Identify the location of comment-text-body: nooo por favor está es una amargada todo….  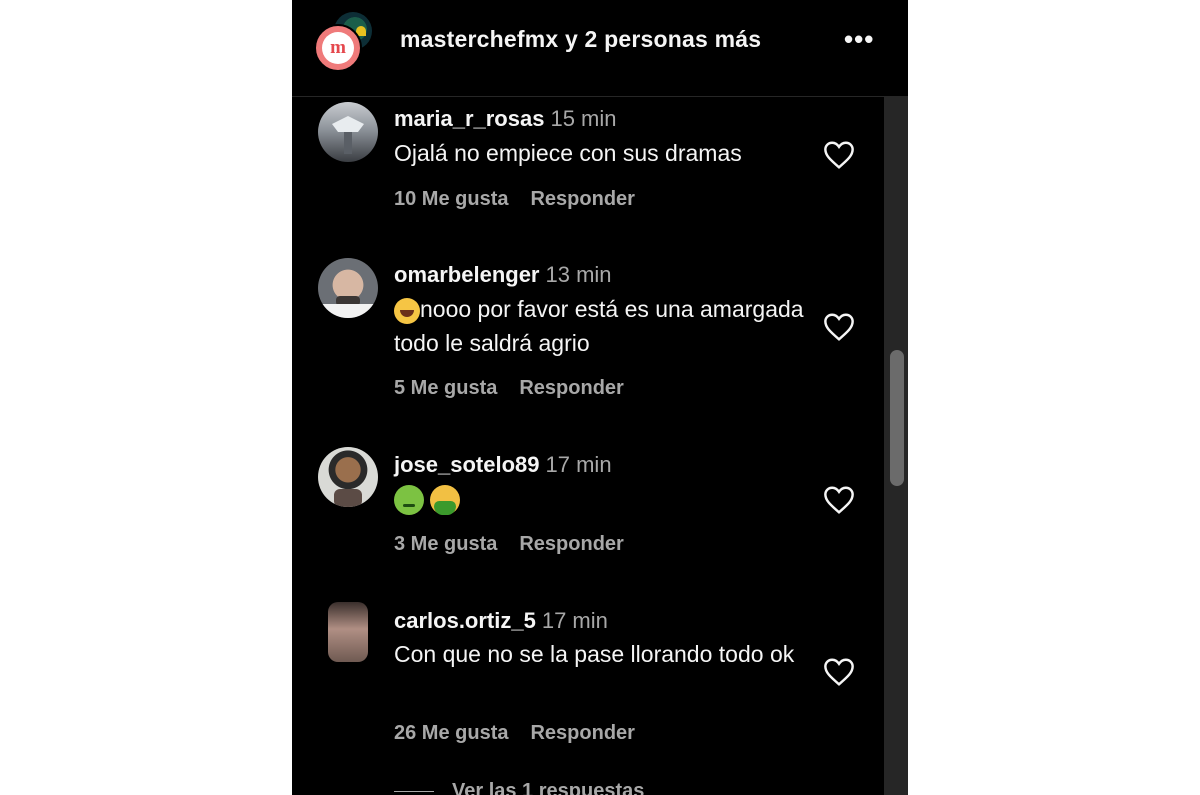
(599, 326).